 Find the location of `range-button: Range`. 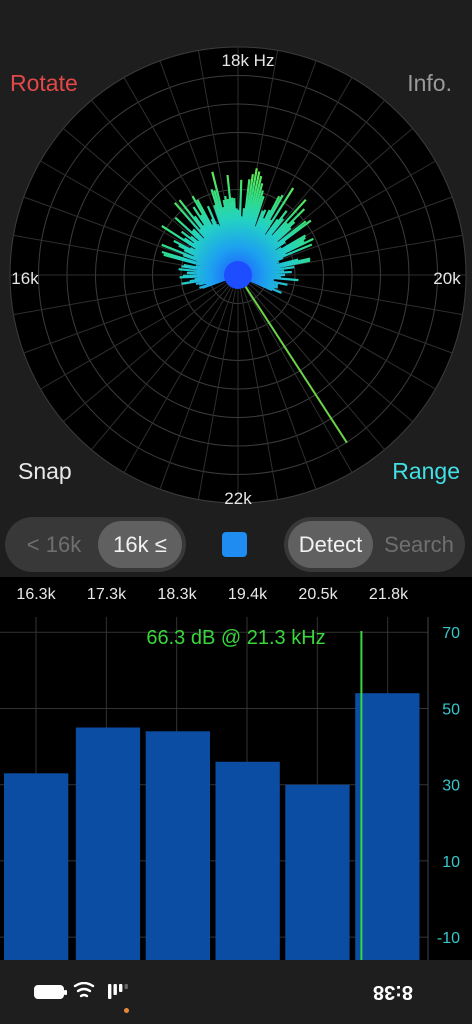

range-button: Range is located at coordinates (426, 471).